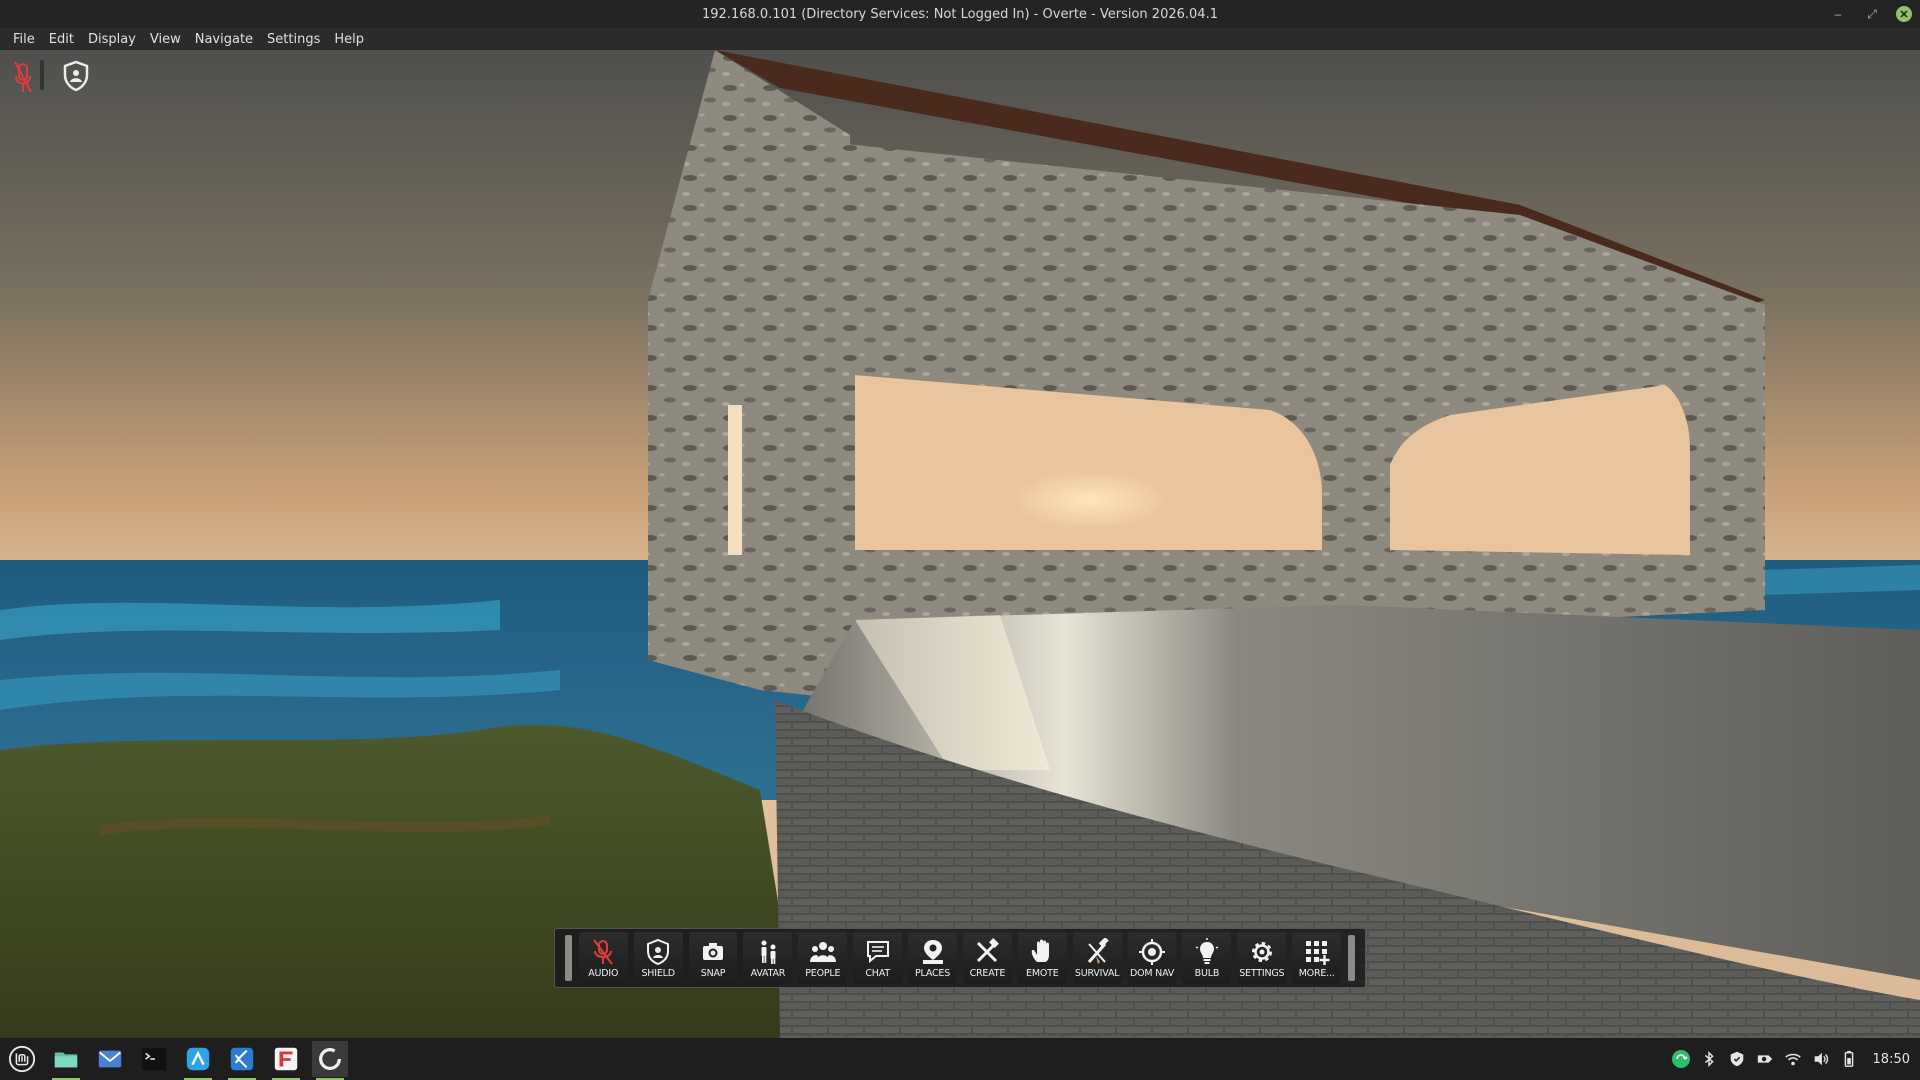  What do you see at coordinates (568, 958) in the screenshot?
I see `toolbar-drag-handle` at bounding box center [568, 958].